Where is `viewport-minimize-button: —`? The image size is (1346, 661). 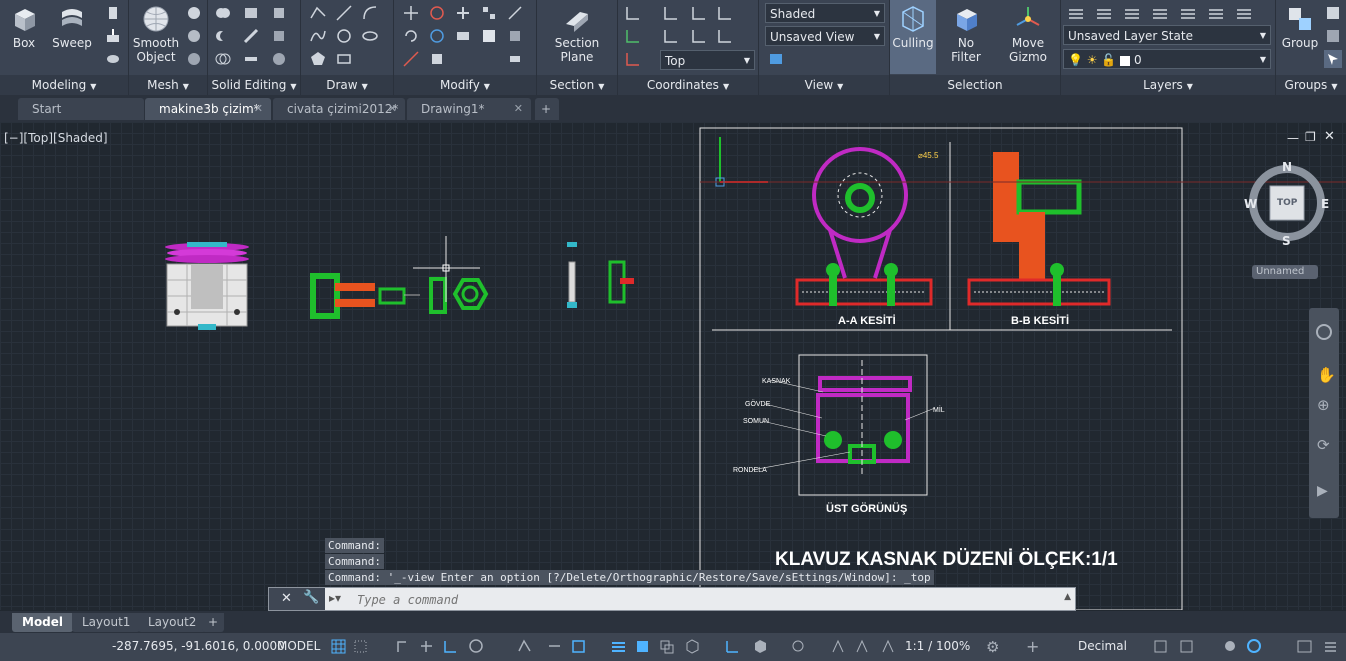 viewport-minimize-button: — is located at coordinates (1293, 138).